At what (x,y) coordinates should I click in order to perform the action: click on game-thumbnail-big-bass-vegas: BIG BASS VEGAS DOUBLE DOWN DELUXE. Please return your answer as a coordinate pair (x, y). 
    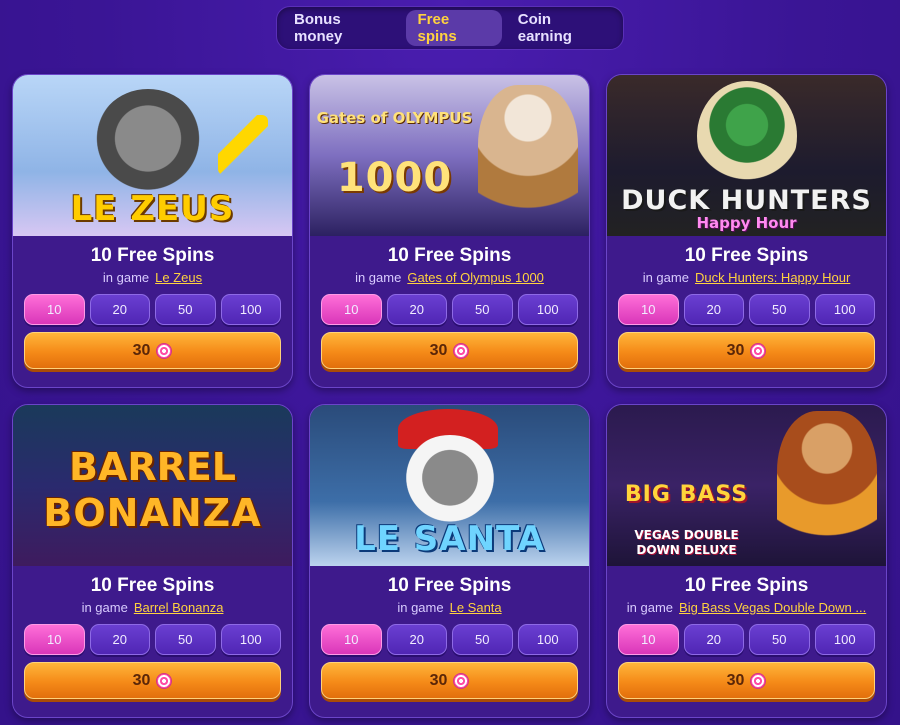
    Looking at the image, I should click on (746, 485).